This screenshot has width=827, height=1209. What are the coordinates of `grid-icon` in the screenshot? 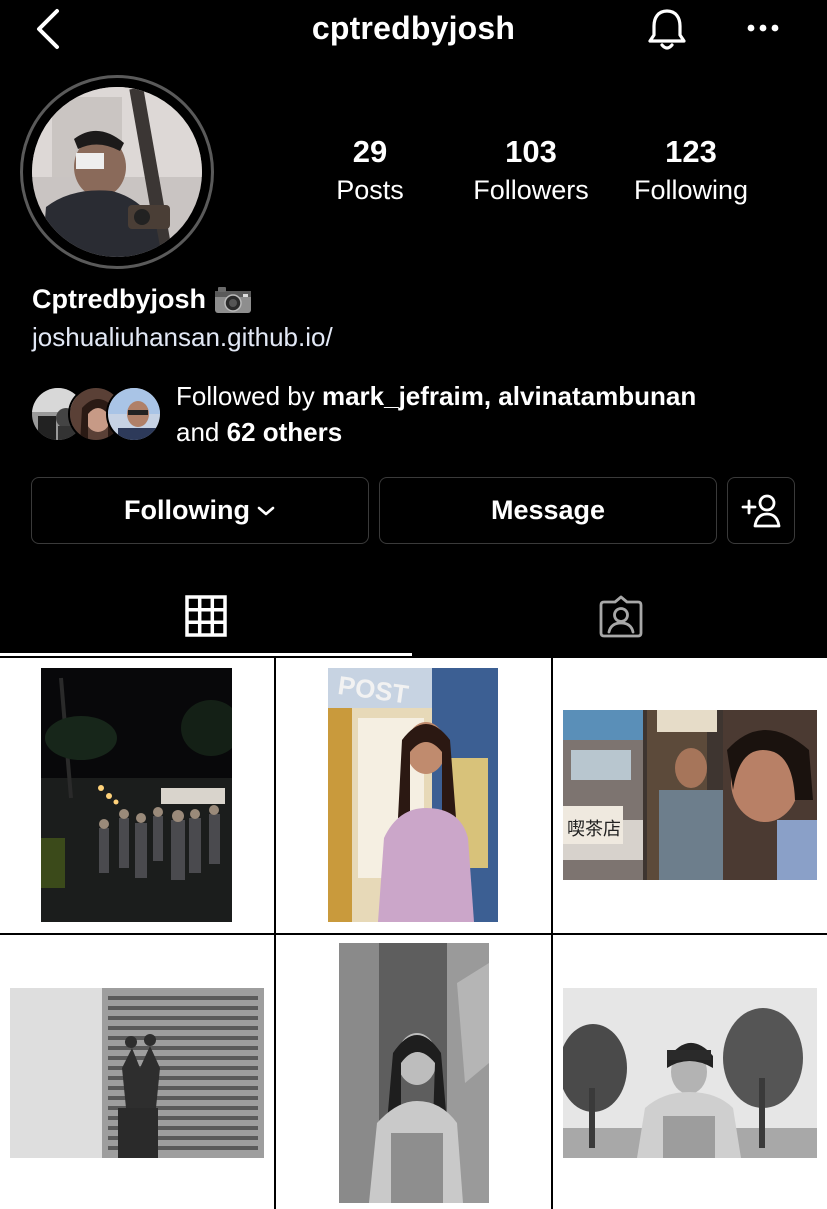 It's located at (206, 616).